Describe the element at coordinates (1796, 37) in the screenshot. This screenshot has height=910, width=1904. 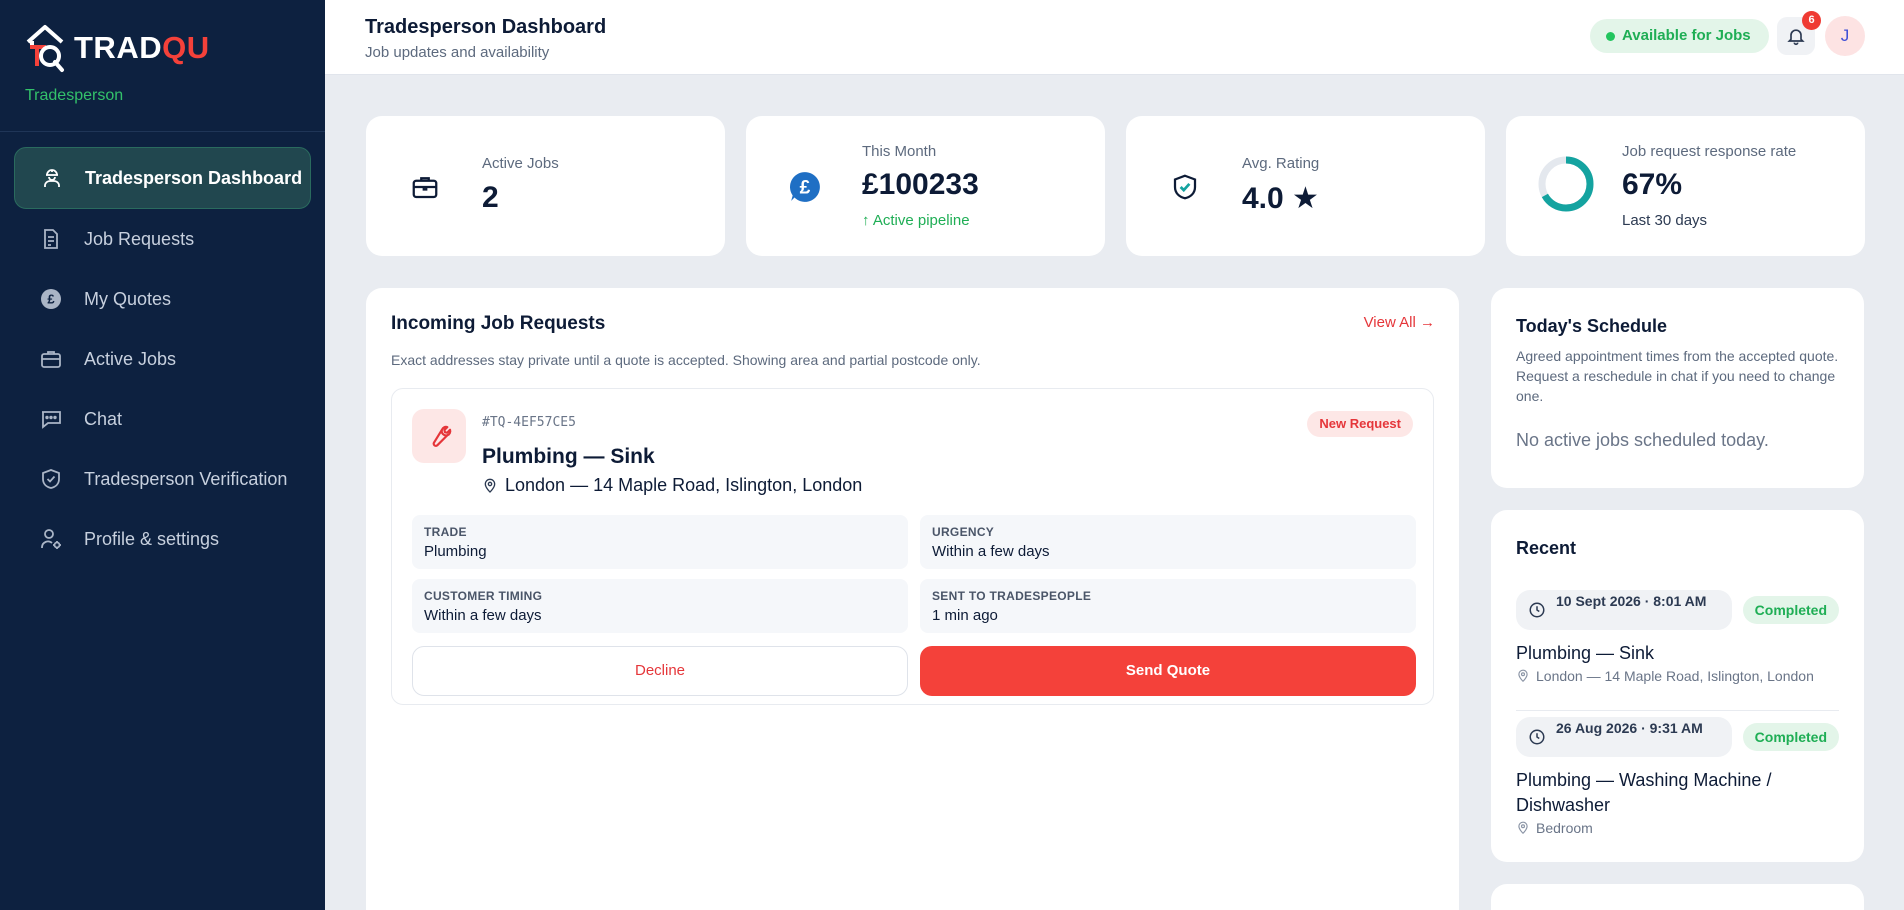
I see `bell-icon` at that location.